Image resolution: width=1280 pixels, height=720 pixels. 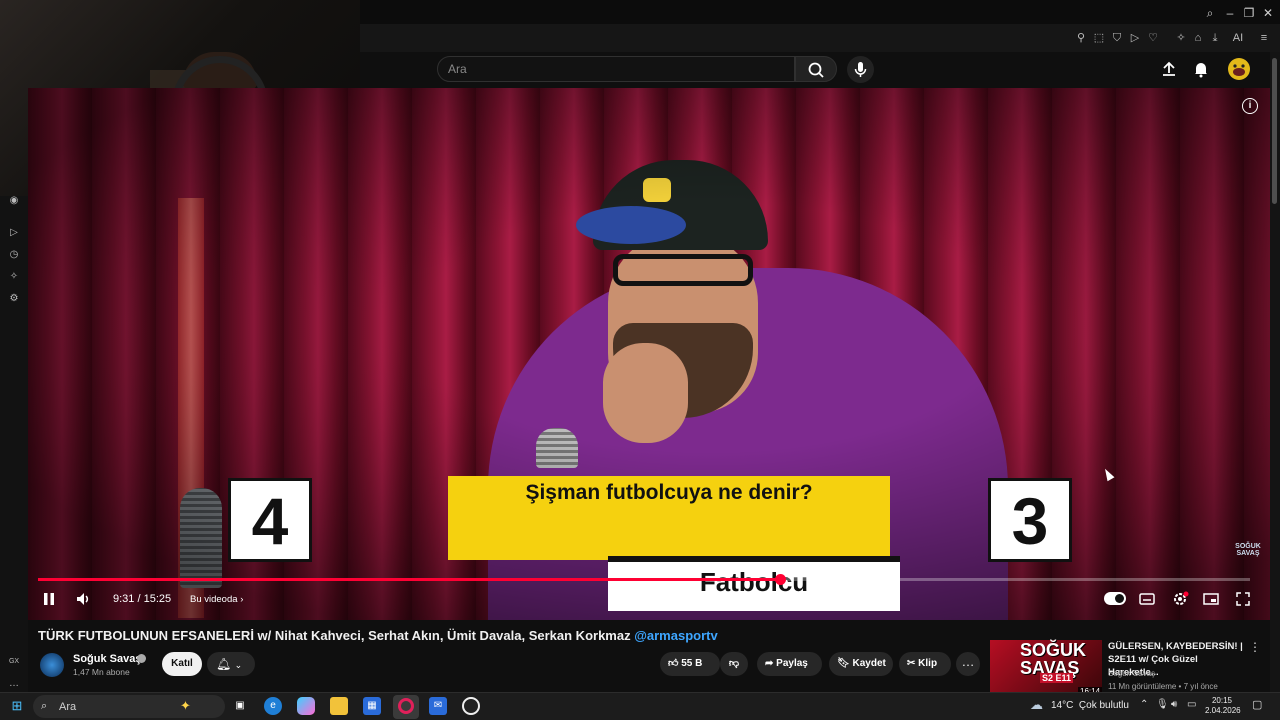 I want to click on progress-scrubber, so click(x=780, y=579).